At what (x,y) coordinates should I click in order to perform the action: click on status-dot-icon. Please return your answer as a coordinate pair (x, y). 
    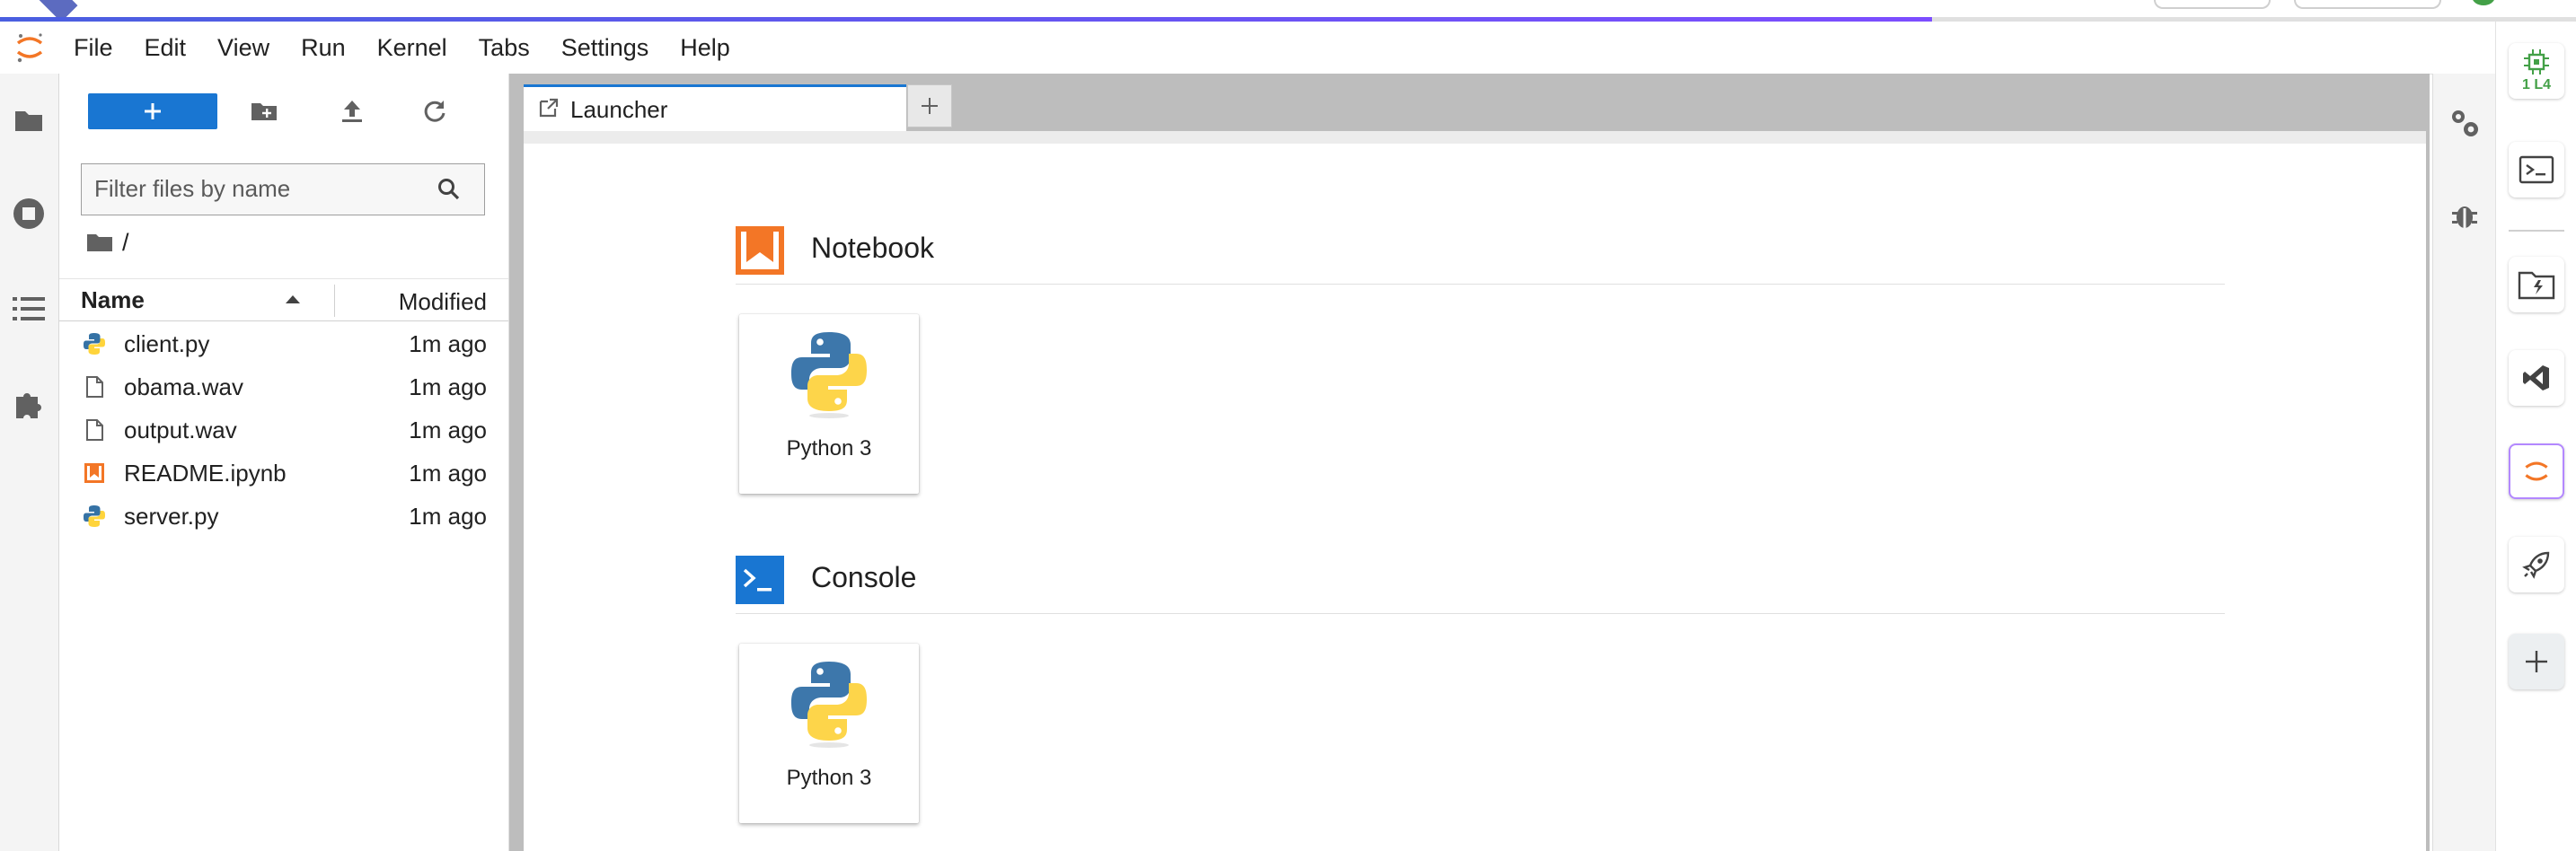
    Looking at the image, I should click on (2483, 2).